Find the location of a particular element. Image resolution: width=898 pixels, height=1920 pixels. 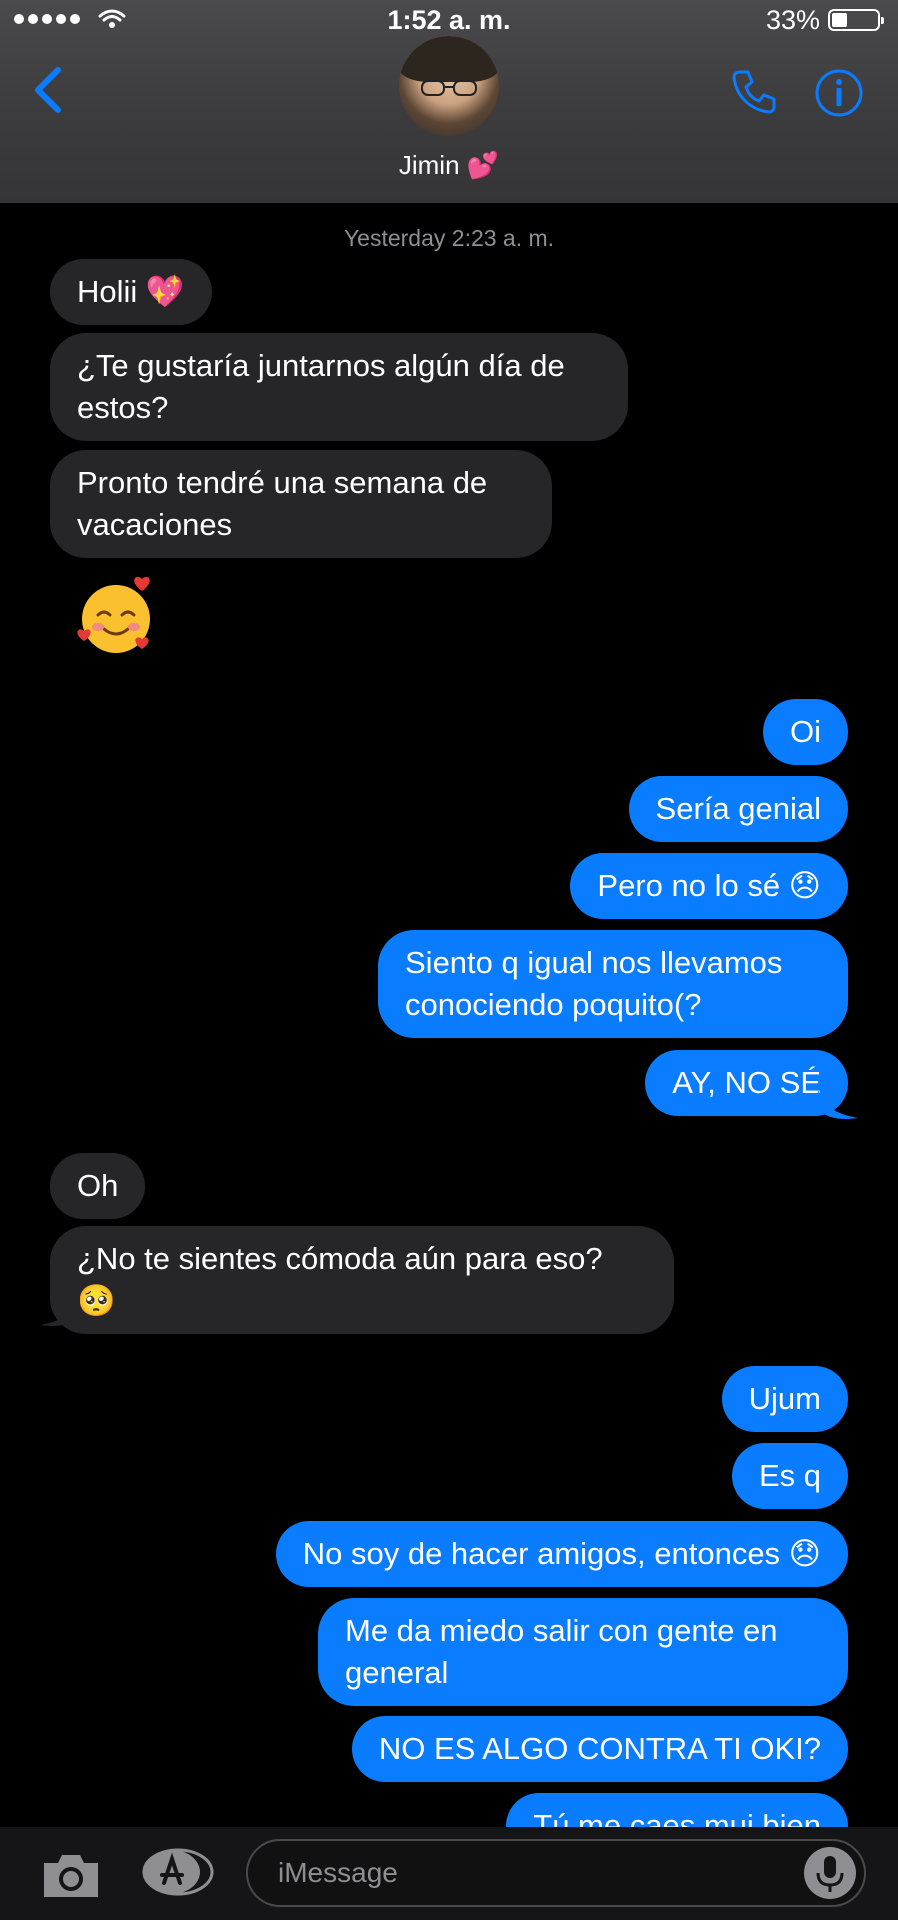

message-bubble-outgoing: Pero no lo sé 😞 is located at coordinates (709, 886).